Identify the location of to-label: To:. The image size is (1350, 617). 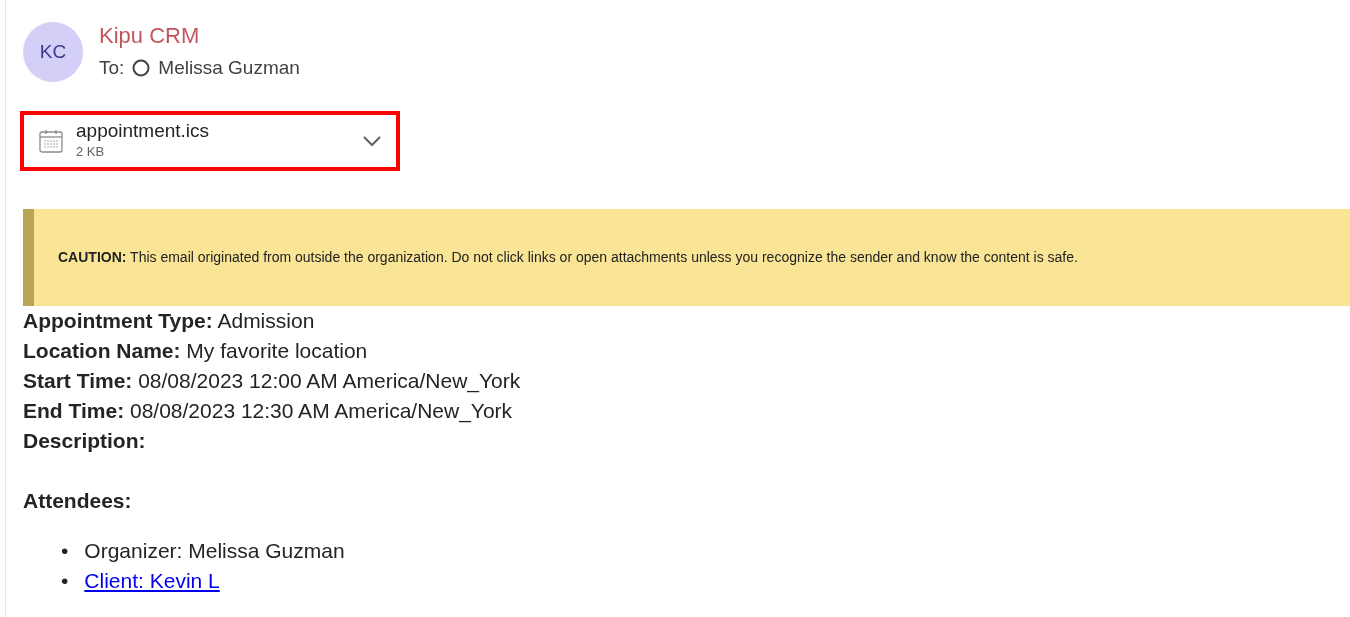
(112, 68).